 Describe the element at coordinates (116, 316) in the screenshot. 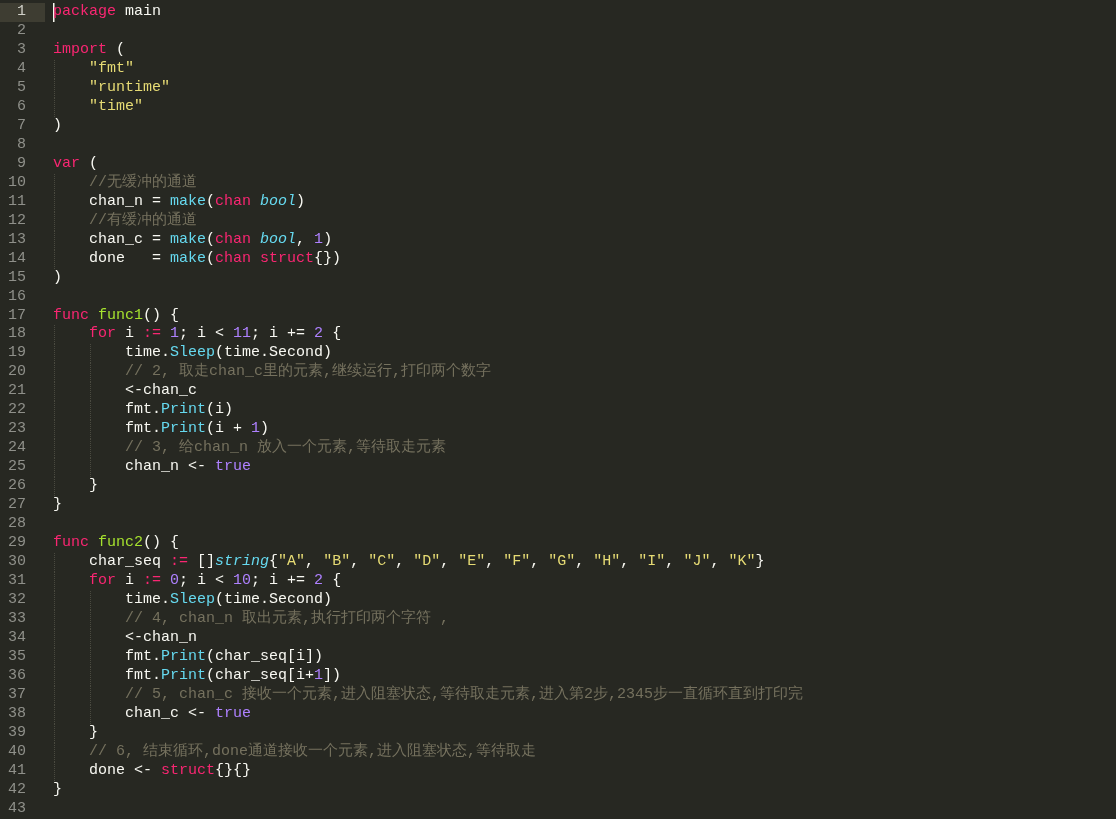

I see `code-line: func func1() {` at that location.